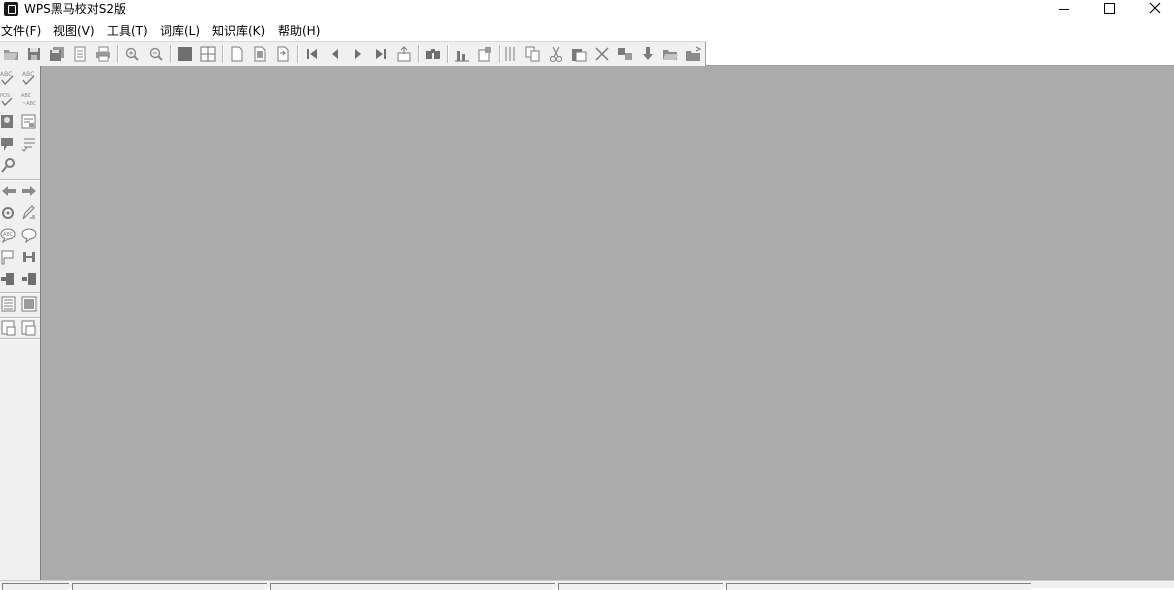 Image resolution: width=1174 pixels, height=590 pixels. What do you see at coordinates (670, 54) in the screenshot?
I see `open-icon` at bounding box center [670, 54].